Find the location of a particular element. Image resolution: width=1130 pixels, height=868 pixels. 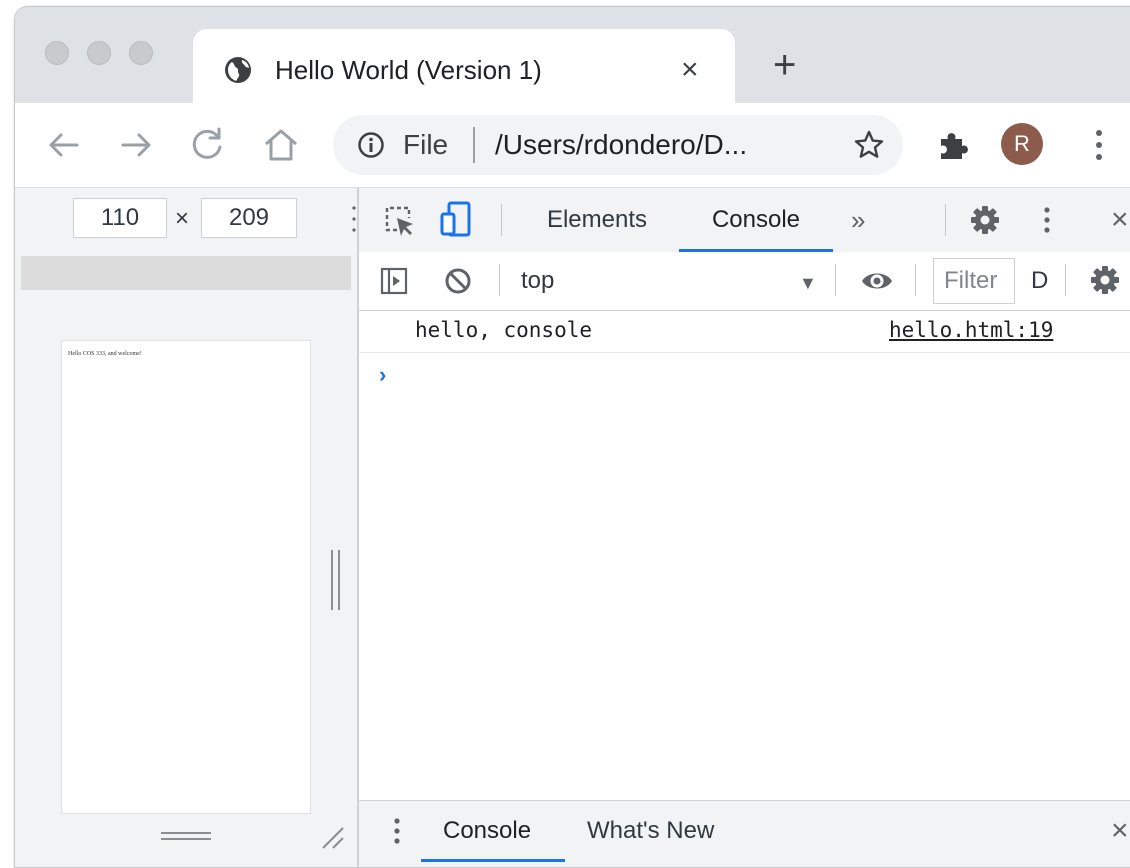

browser-tab: Hello World (Version 1) × is located at coordinates (464, 66).